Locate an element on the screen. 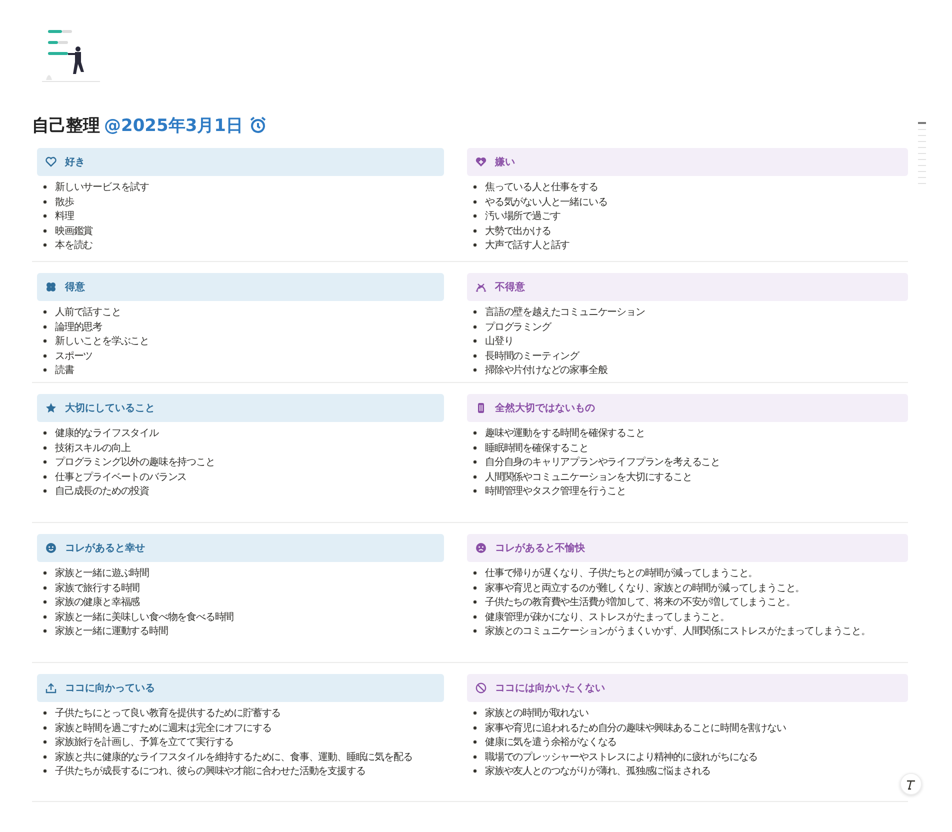  list-item: 映画鑑賞 is located at coordinates (74, 231).